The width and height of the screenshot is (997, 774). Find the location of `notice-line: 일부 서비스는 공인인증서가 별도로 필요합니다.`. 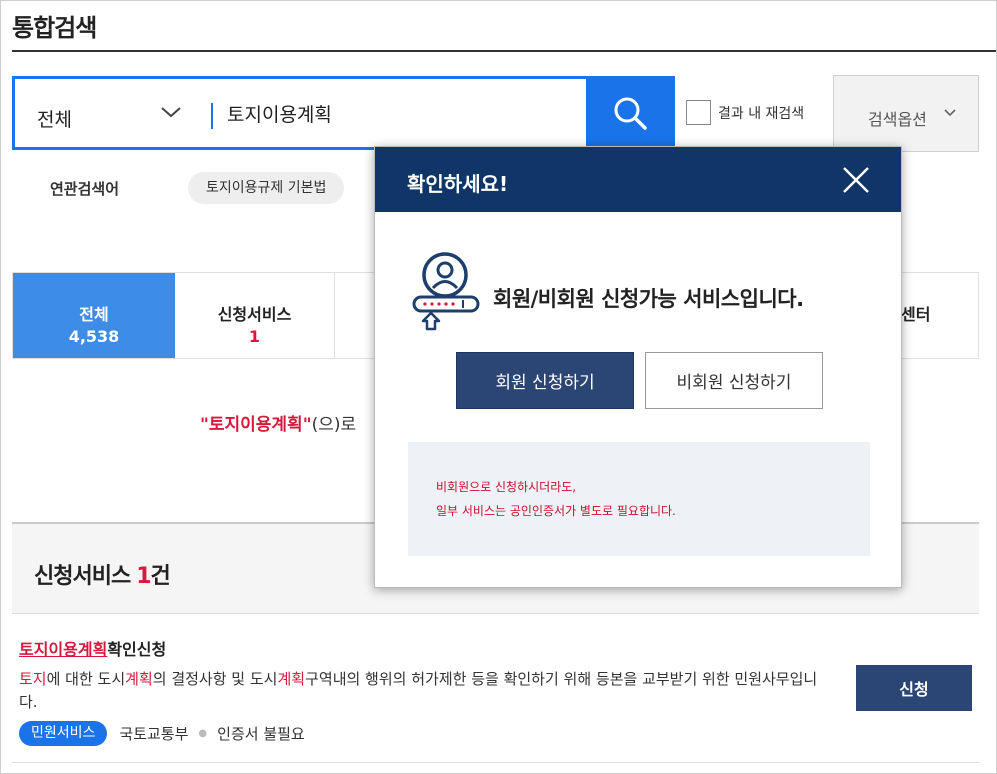

notice-line: 일부 서비스는 공인인증서가 별도로 필요합니다. is located at coordinates (556, 511).